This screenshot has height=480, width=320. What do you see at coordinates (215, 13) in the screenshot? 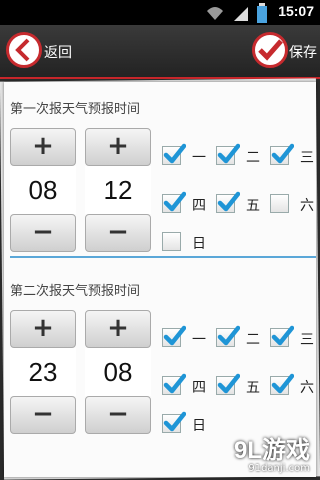
I see `wifi-icon` at bounding box center [215, 13].